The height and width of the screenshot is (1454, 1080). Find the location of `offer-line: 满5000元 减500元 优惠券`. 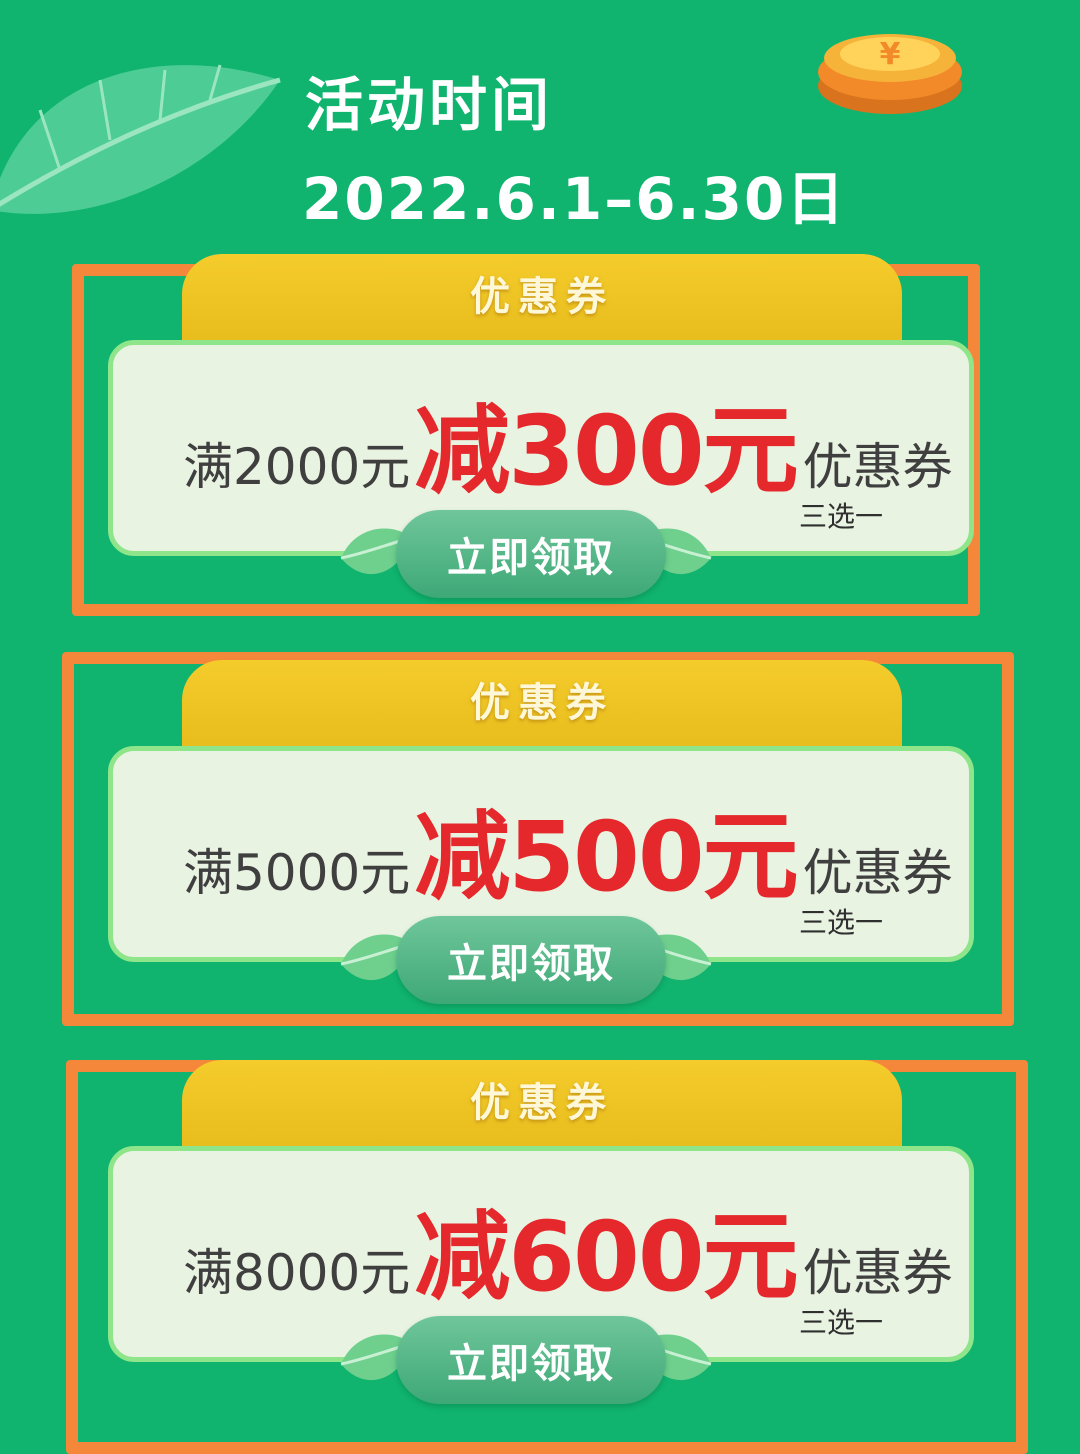

offer-line: 满5000元 减500元 优惠券 is located at coordinates (568, 848).